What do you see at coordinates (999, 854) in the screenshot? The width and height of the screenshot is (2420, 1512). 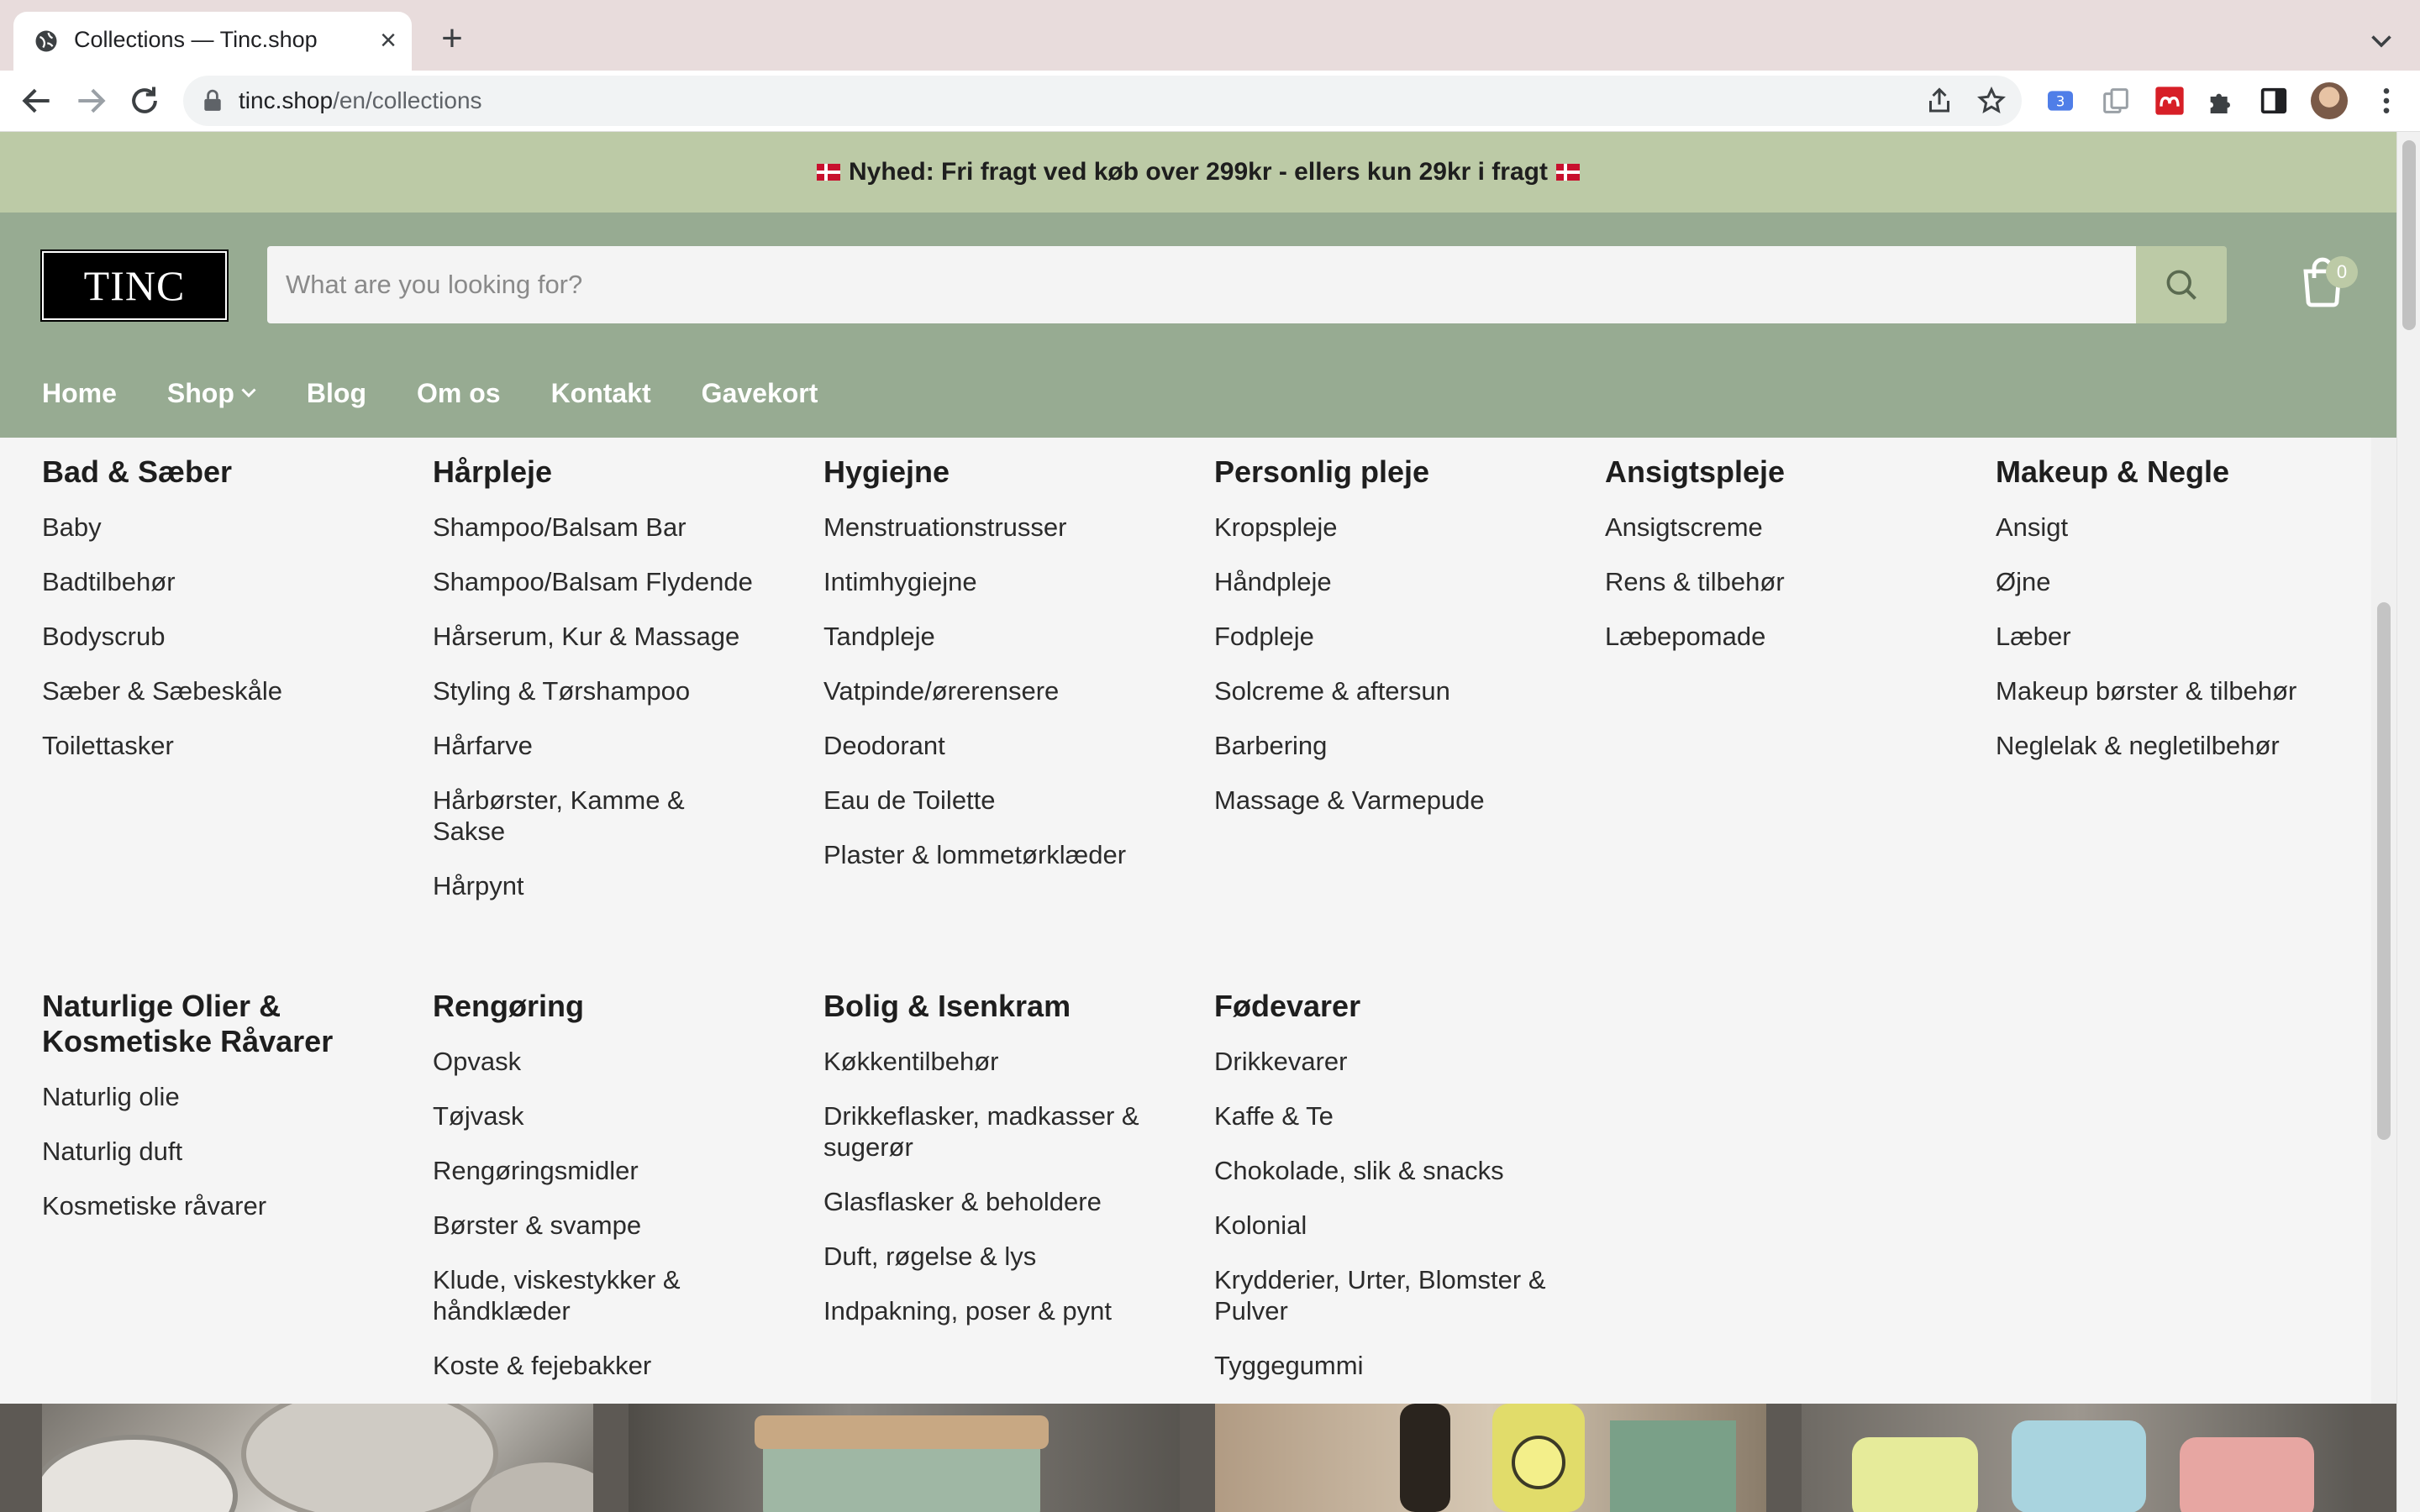 I see `menu-link: Plaster & lommetørklæder` at bounding box center [999, 854].